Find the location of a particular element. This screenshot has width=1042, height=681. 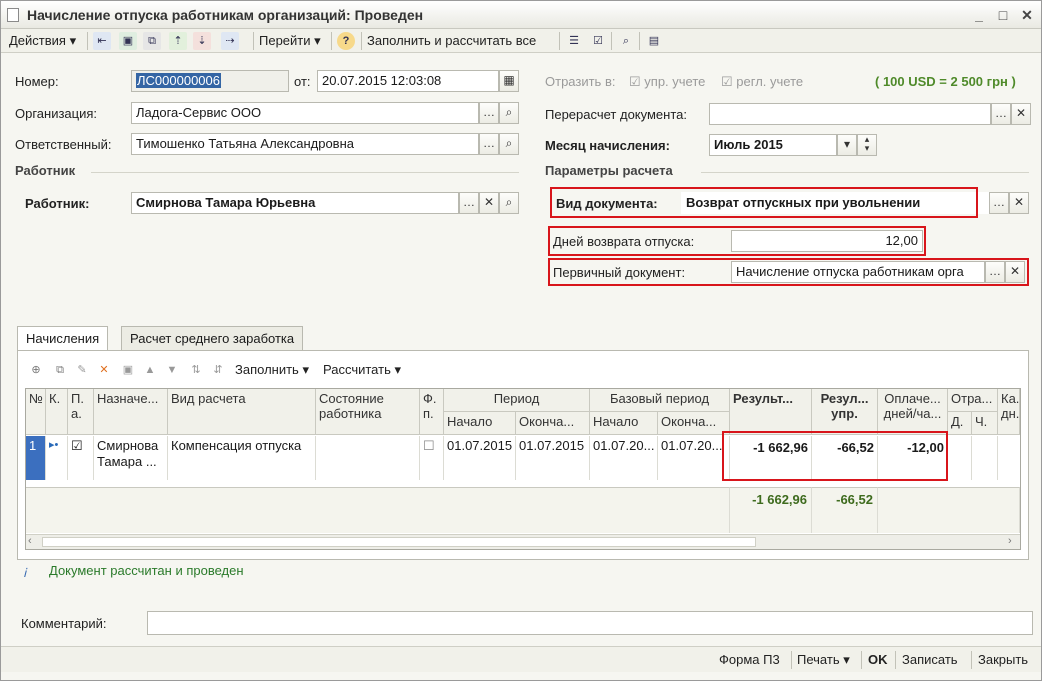

horizontal-scrollbar: ‹ › is located at coordinates (523, 541).